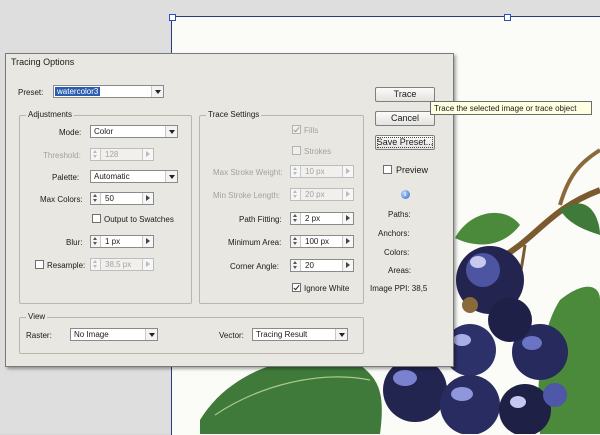 The width and height of the screenshot is (600, 435). What do you see at coordinates (322, 265) in the screenshot?
I see `corner-angle-stepper: 20` at bounding box center [322, 265].